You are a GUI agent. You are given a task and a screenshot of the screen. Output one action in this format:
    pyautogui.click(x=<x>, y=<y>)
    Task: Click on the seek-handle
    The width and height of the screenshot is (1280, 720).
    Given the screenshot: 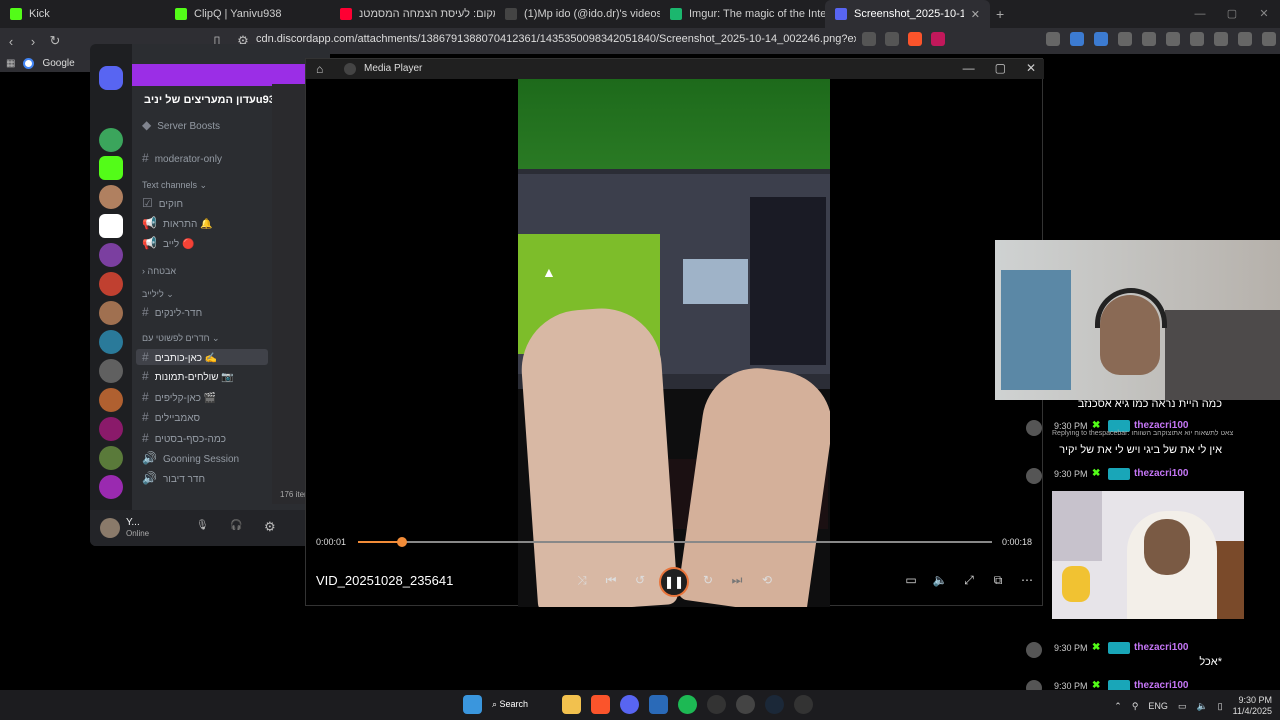 What is the action you would take?
    pyautogui.click(x=402, y=542)
    